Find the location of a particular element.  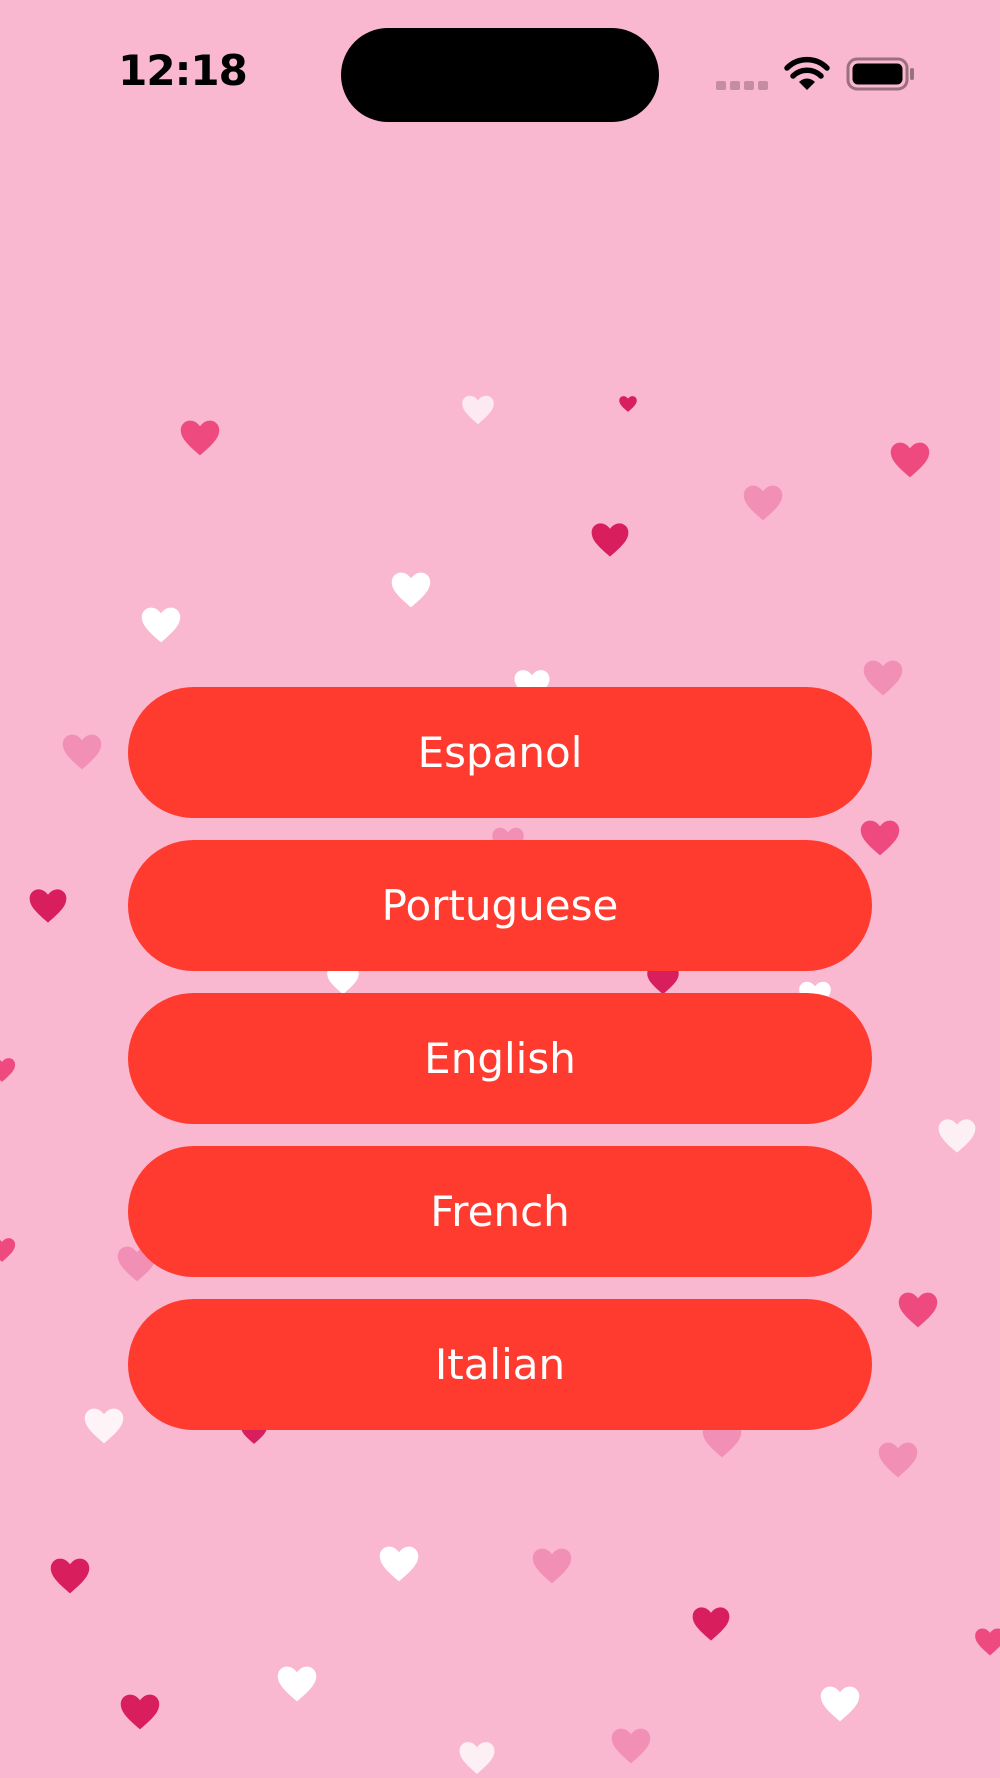

french-button: French is located at coordinates (500, 1211).